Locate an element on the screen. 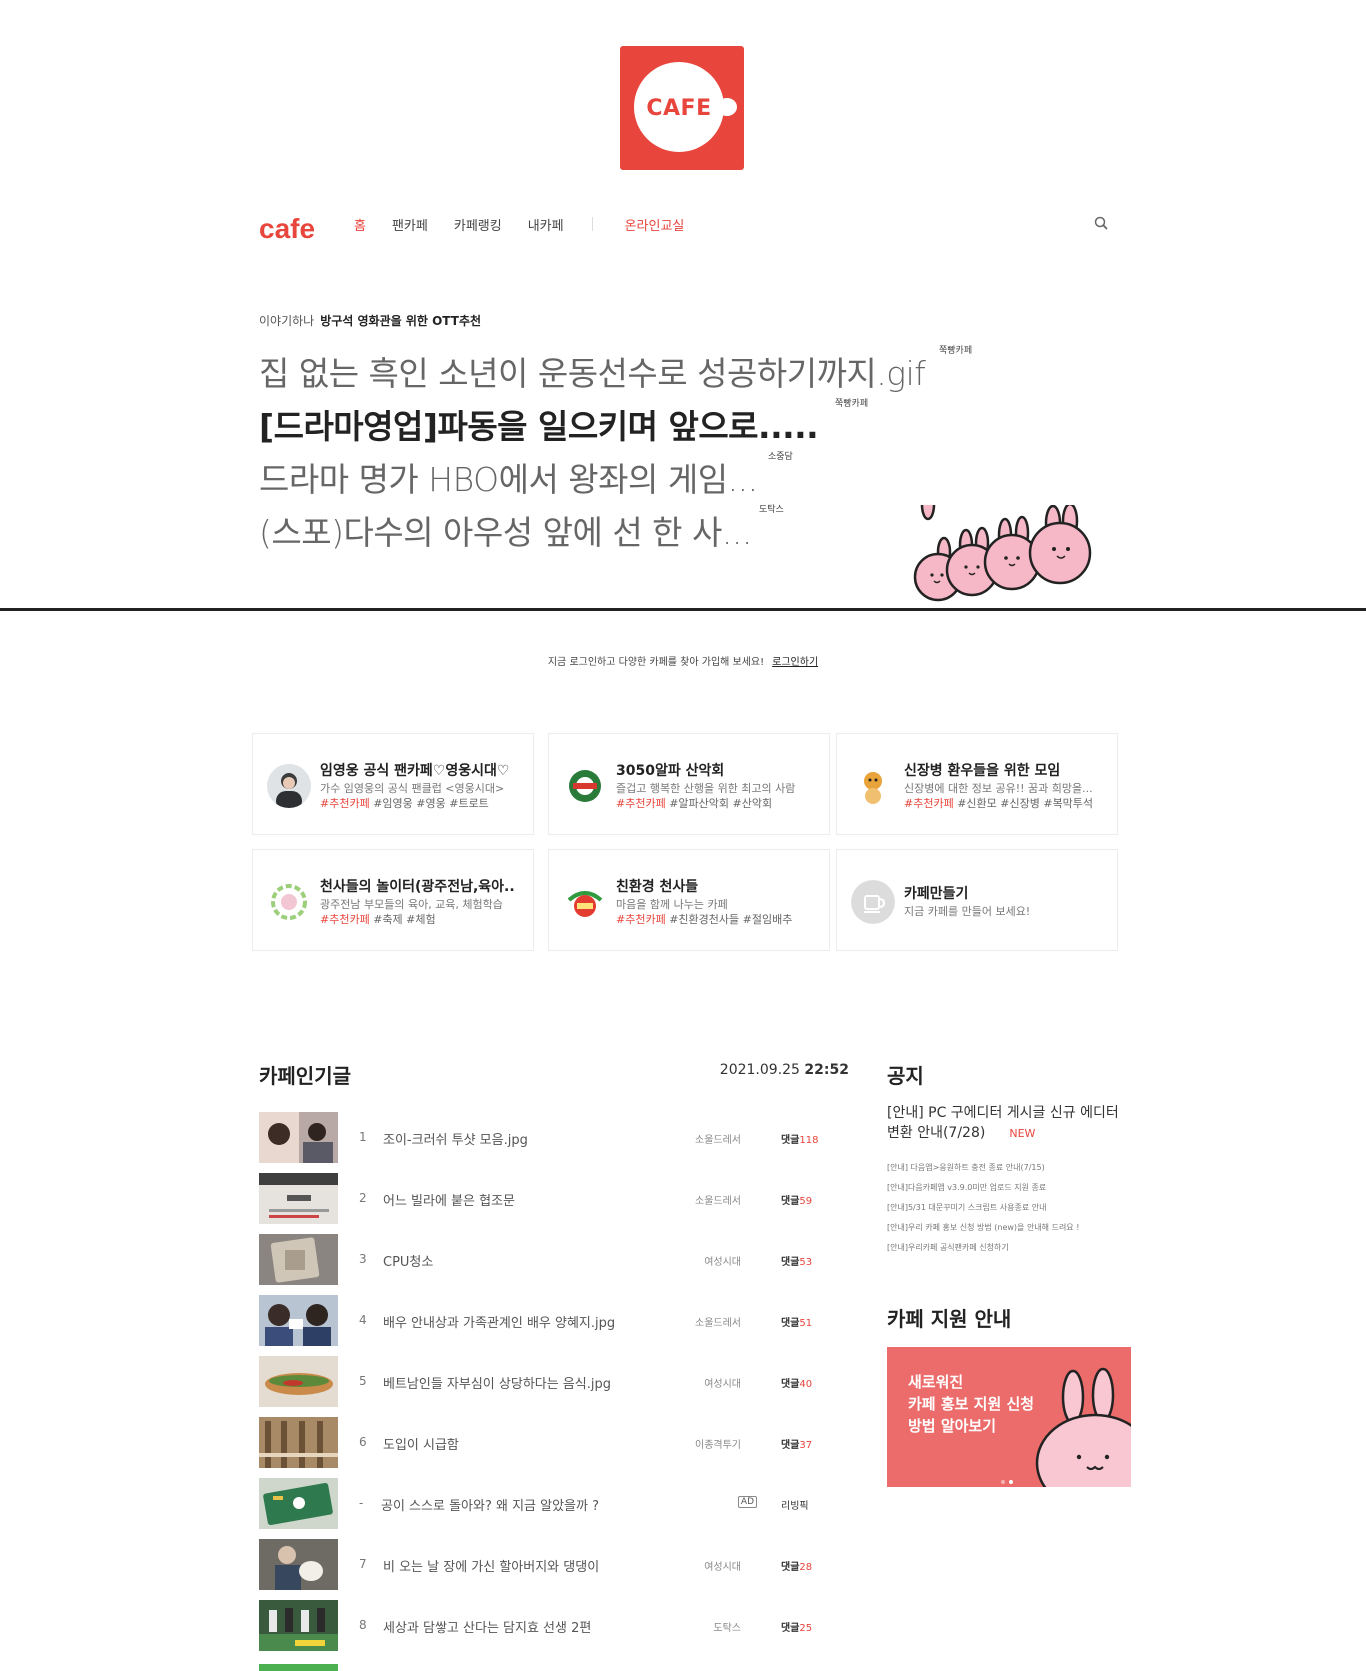  cafe-logo: CAFE is located at coordinates (682, 108).